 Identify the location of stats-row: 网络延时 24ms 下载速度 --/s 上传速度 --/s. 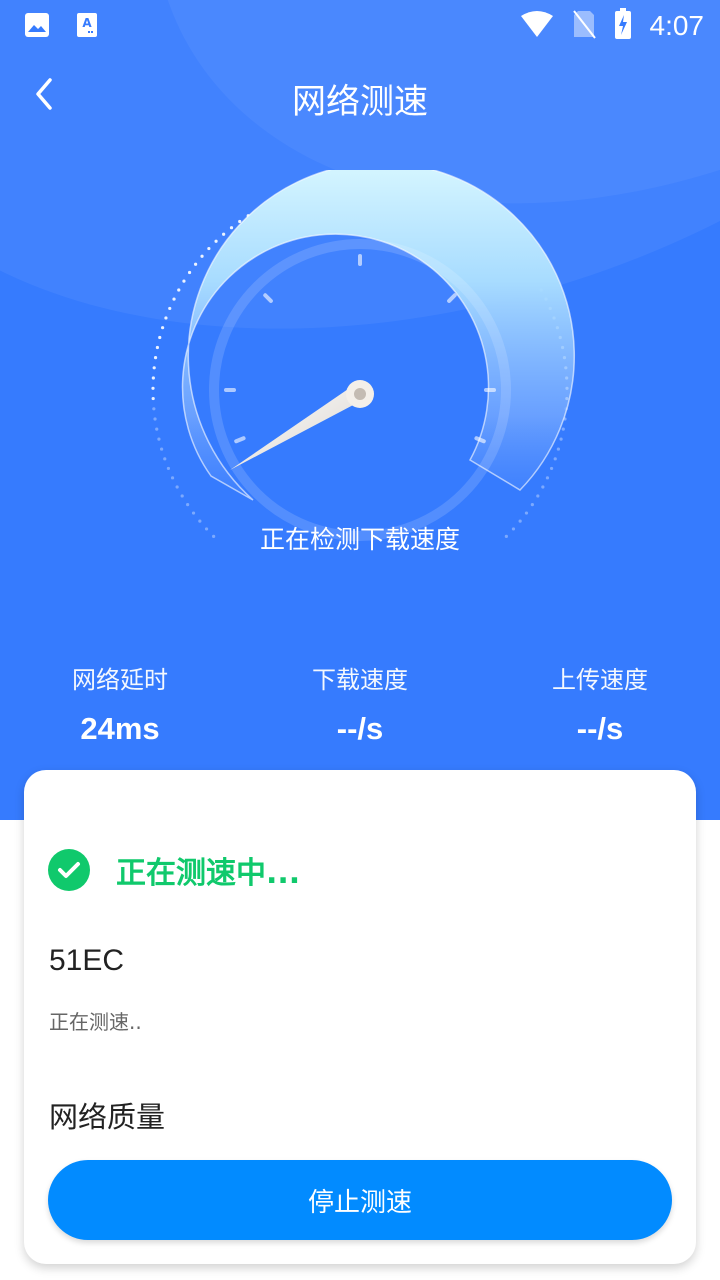
(360, 710).